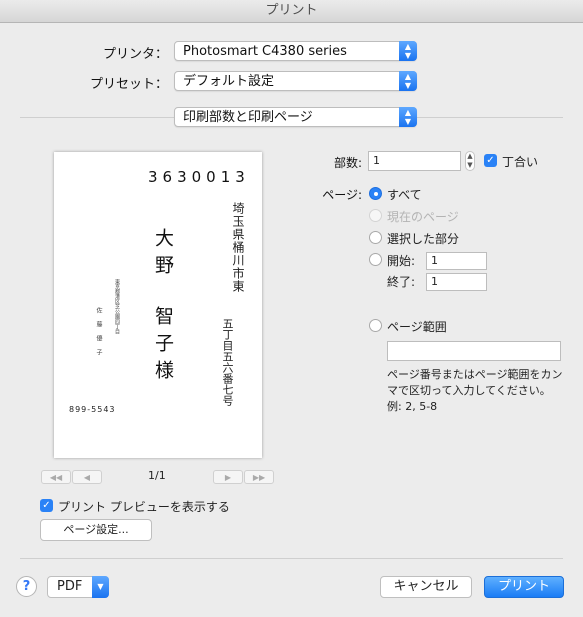 The height and width of the screenshot is (617, 583). What do you see at coordinates (117, 306) in the screenshot?
I see `preview-sender-address: 東京都港区芝公園四丁目` at bounding box center [117, 306].